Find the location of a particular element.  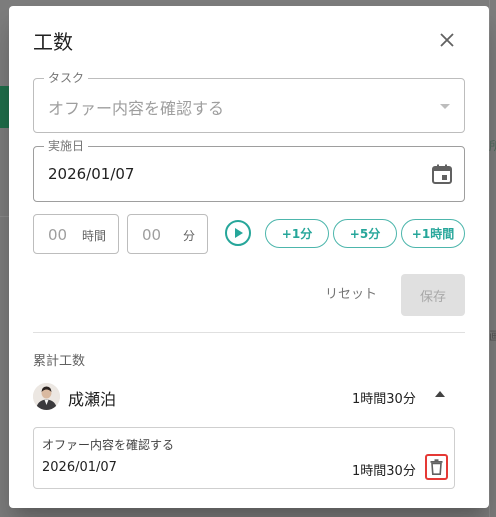

add-5-minutes-chip: +5分 is located at coordinates (365, 233).